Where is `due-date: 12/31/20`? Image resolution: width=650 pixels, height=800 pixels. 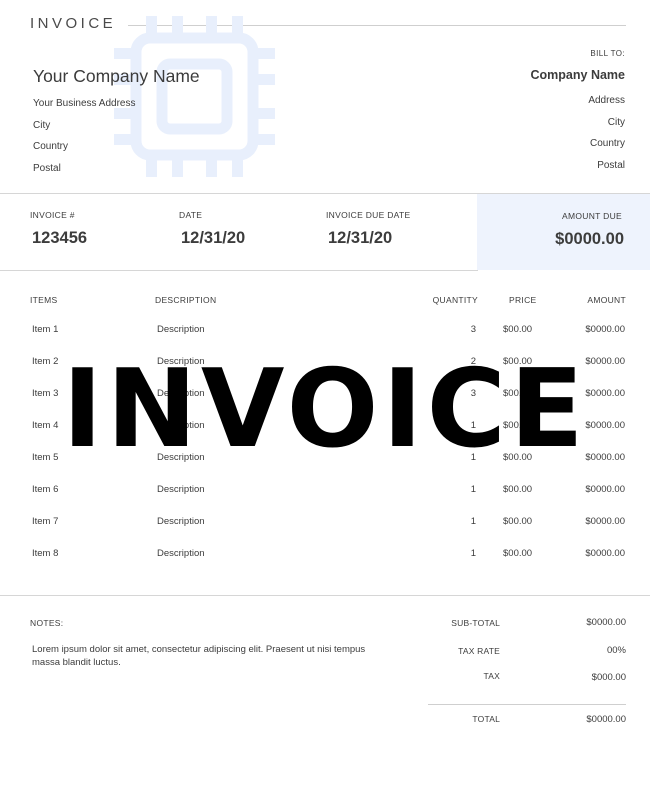
due-date: 12/31/20 is located at coordinates (360, 238).